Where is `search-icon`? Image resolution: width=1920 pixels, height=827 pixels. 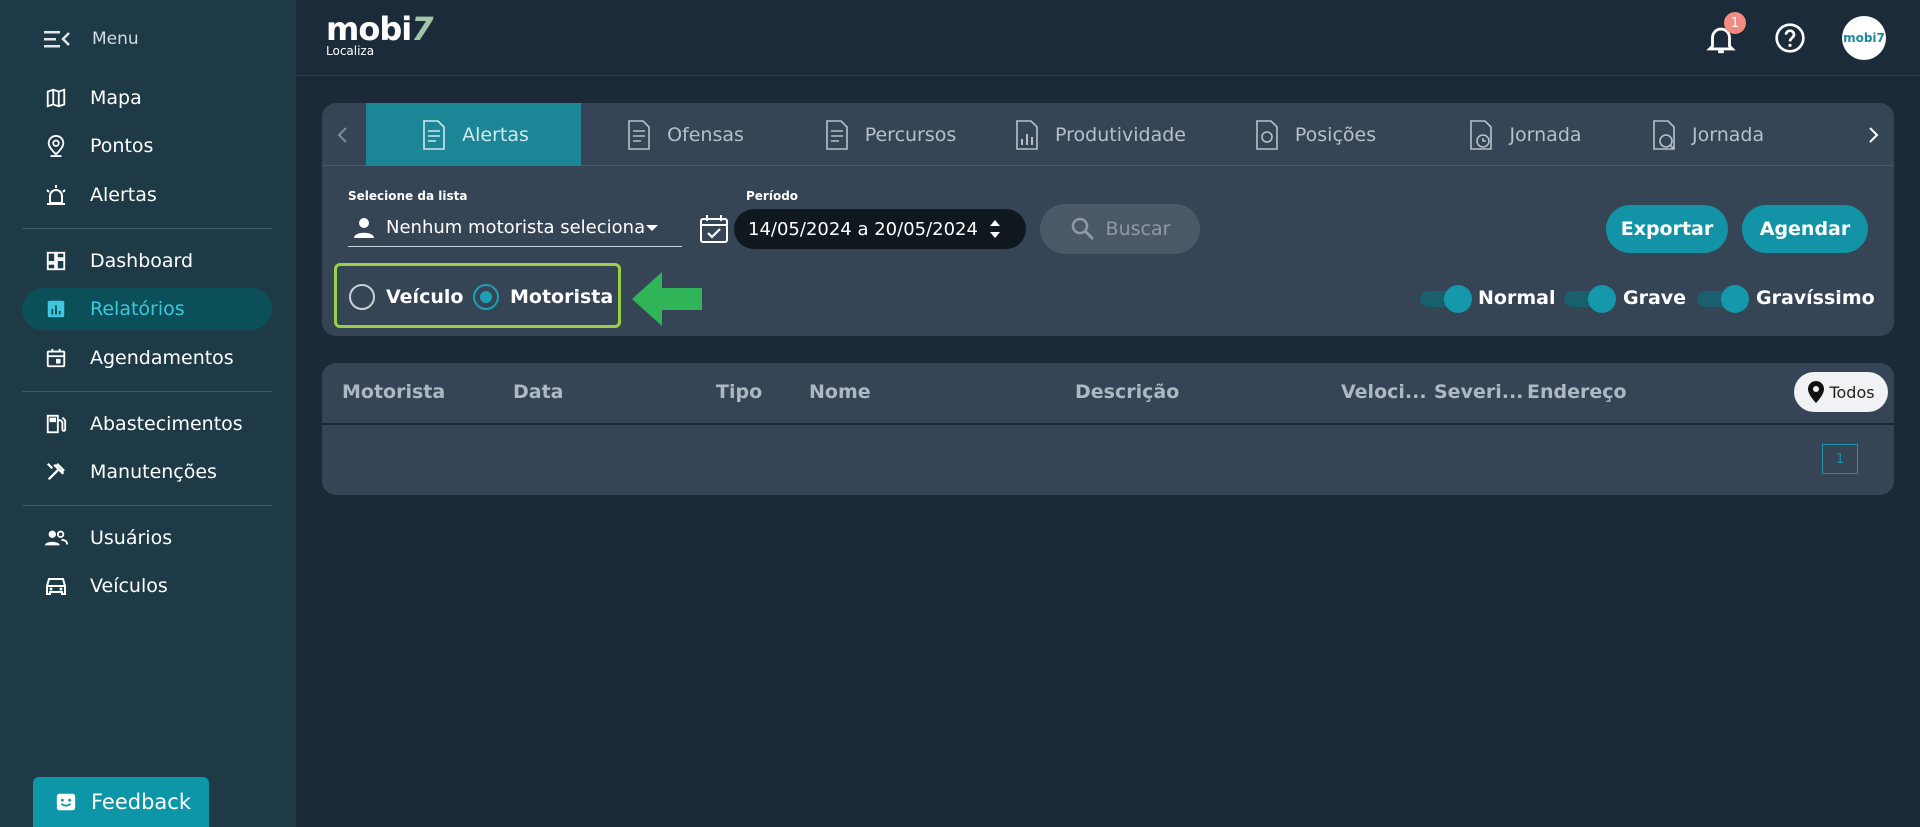 search-icon is located at coordinates (1082, 229).